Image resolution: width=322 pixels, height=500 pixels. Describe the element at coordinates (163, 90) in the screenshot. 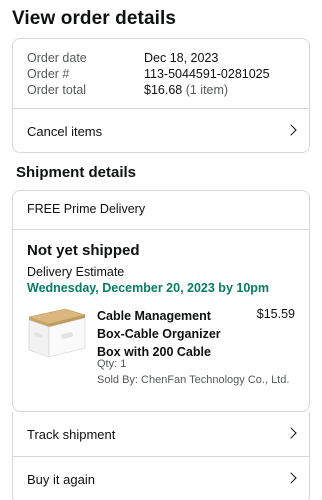

I see `order-total-amount: $16.68` at that location.